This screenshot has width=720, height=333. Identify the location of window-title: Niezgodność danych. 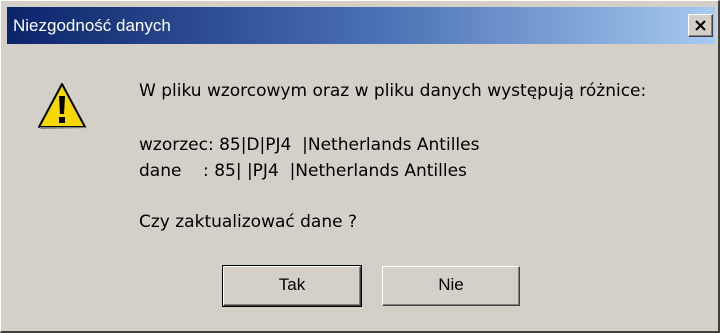
(92, 25).